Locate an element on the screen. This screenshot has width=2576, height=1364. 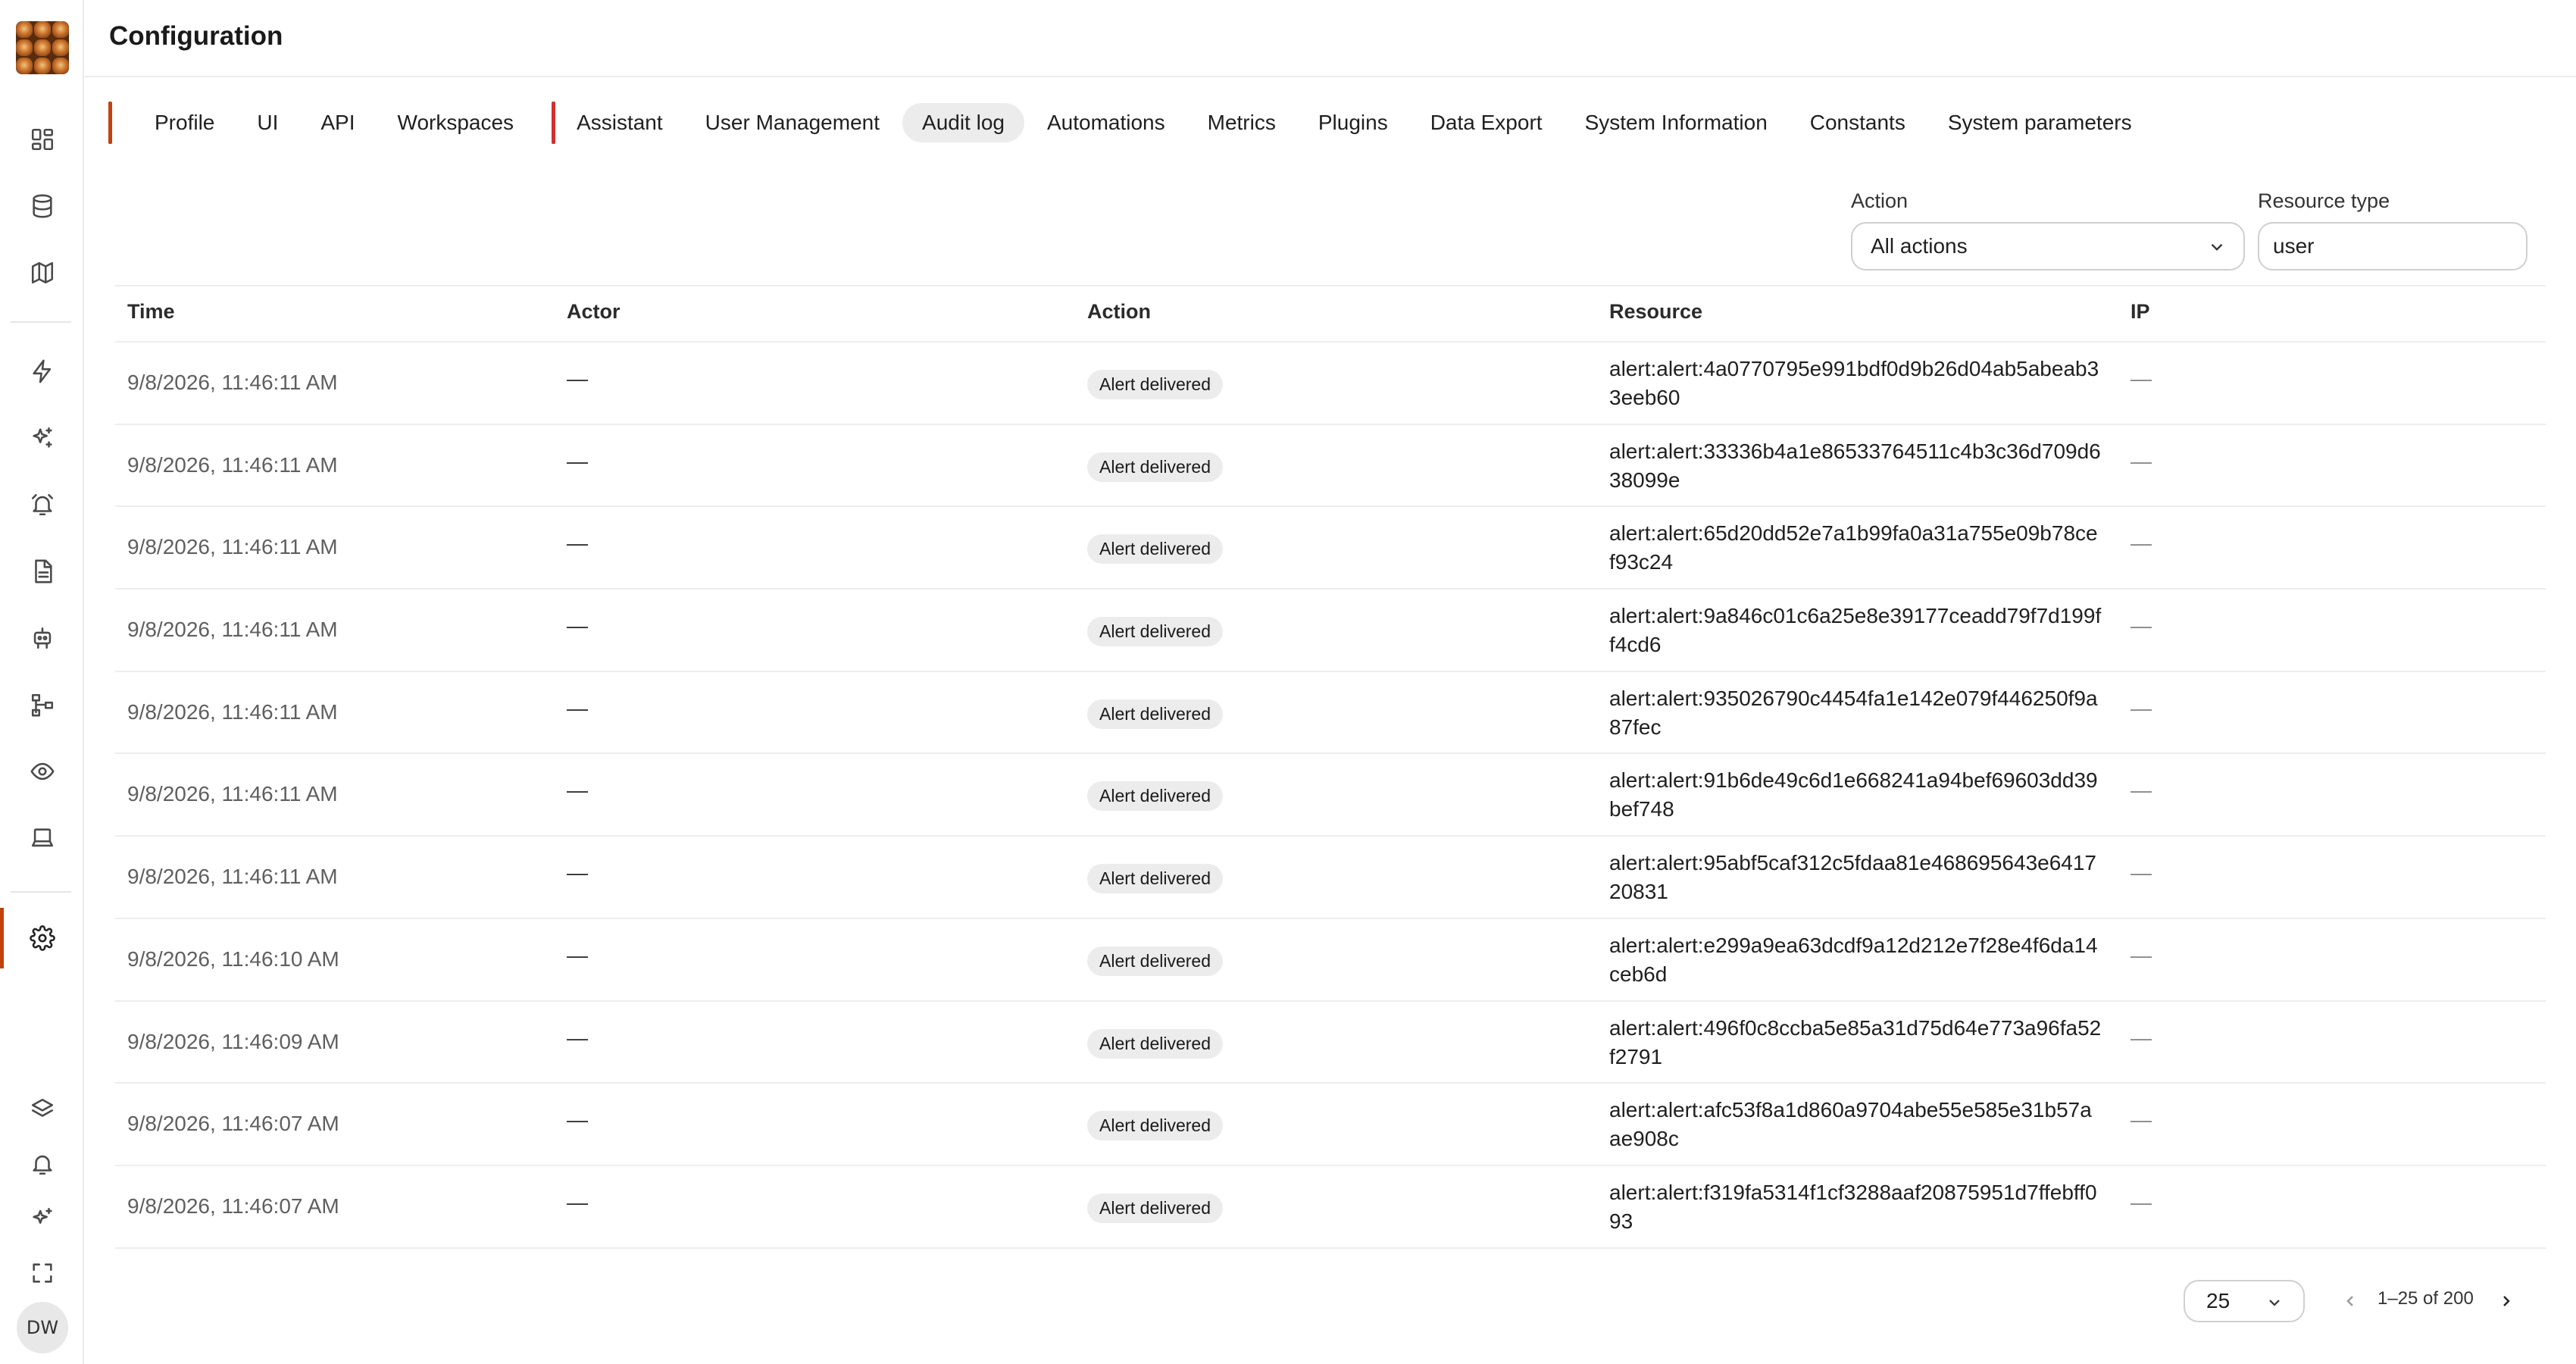
sparkles-icon is located at coordinates (42, 438).